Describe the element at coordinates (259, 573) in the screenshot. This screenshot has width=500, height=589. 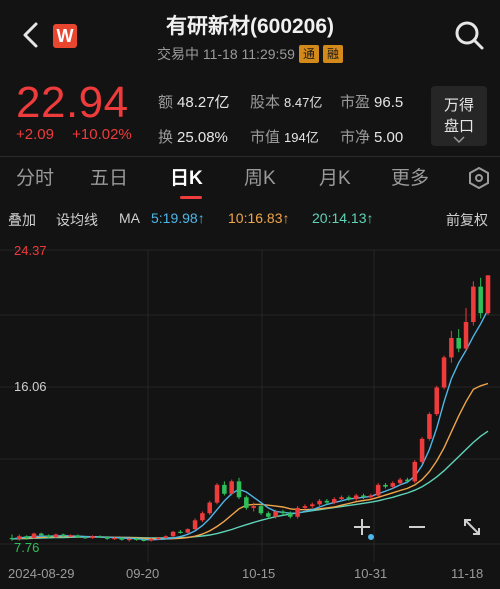
I see `x-label-3: 10-15` at that location.